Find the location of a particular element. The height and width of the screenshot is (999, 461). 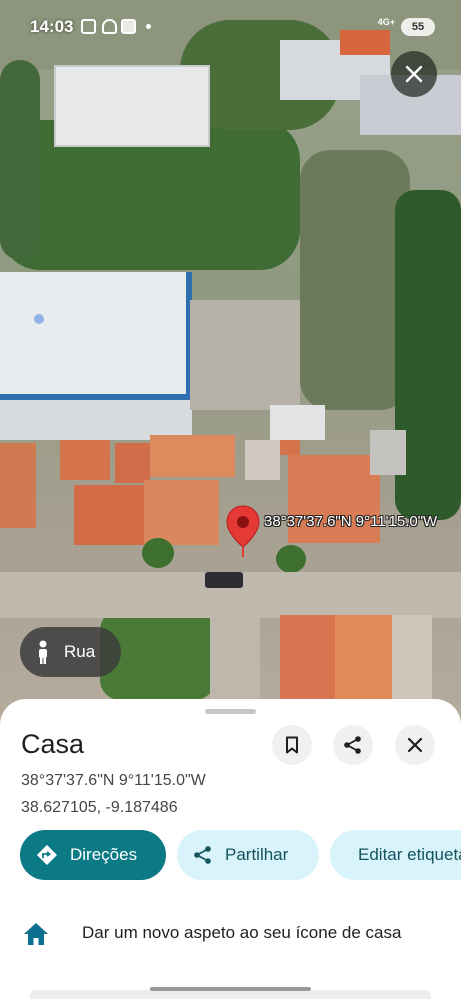

bottom-card-peek is located at coordinates (230, 994).